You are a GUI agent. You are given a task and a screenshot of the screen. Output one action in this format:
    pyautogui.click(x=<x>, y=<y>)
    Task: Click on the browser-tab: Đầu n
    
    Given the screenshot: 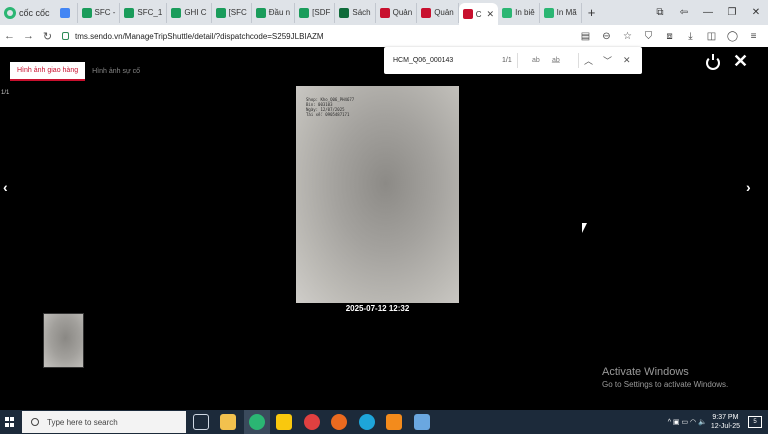 What is the action you would take?
    pyautogui.click(x=274, y=12)
    